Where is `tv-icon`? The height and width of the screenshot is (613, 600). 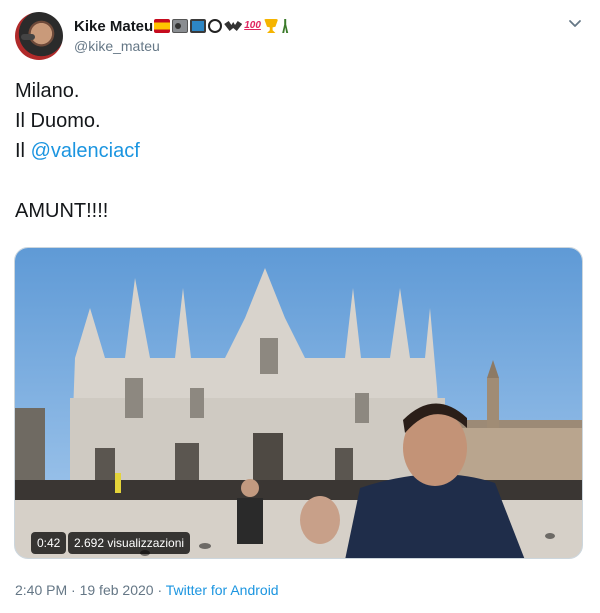
tv-icon is located at coordinates (198, 26).